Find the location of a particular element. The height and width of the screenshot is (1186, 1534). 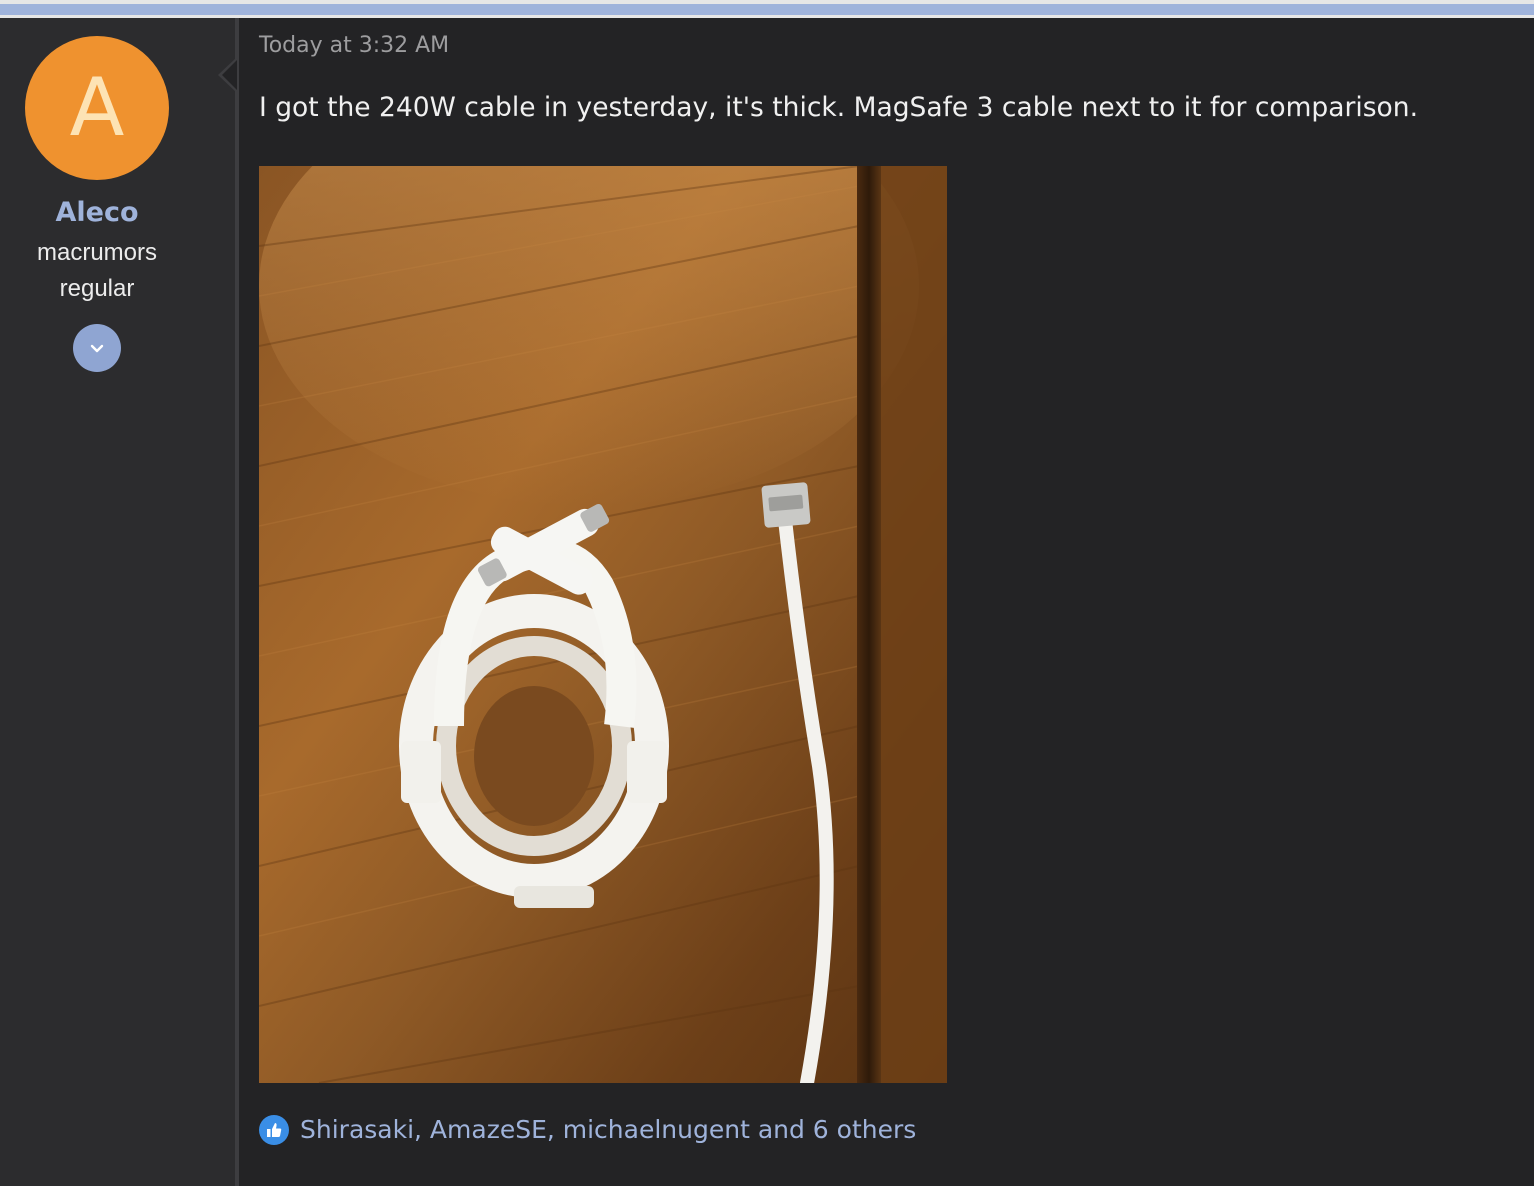

top-accent-bar is located at coordinates (767, 9).